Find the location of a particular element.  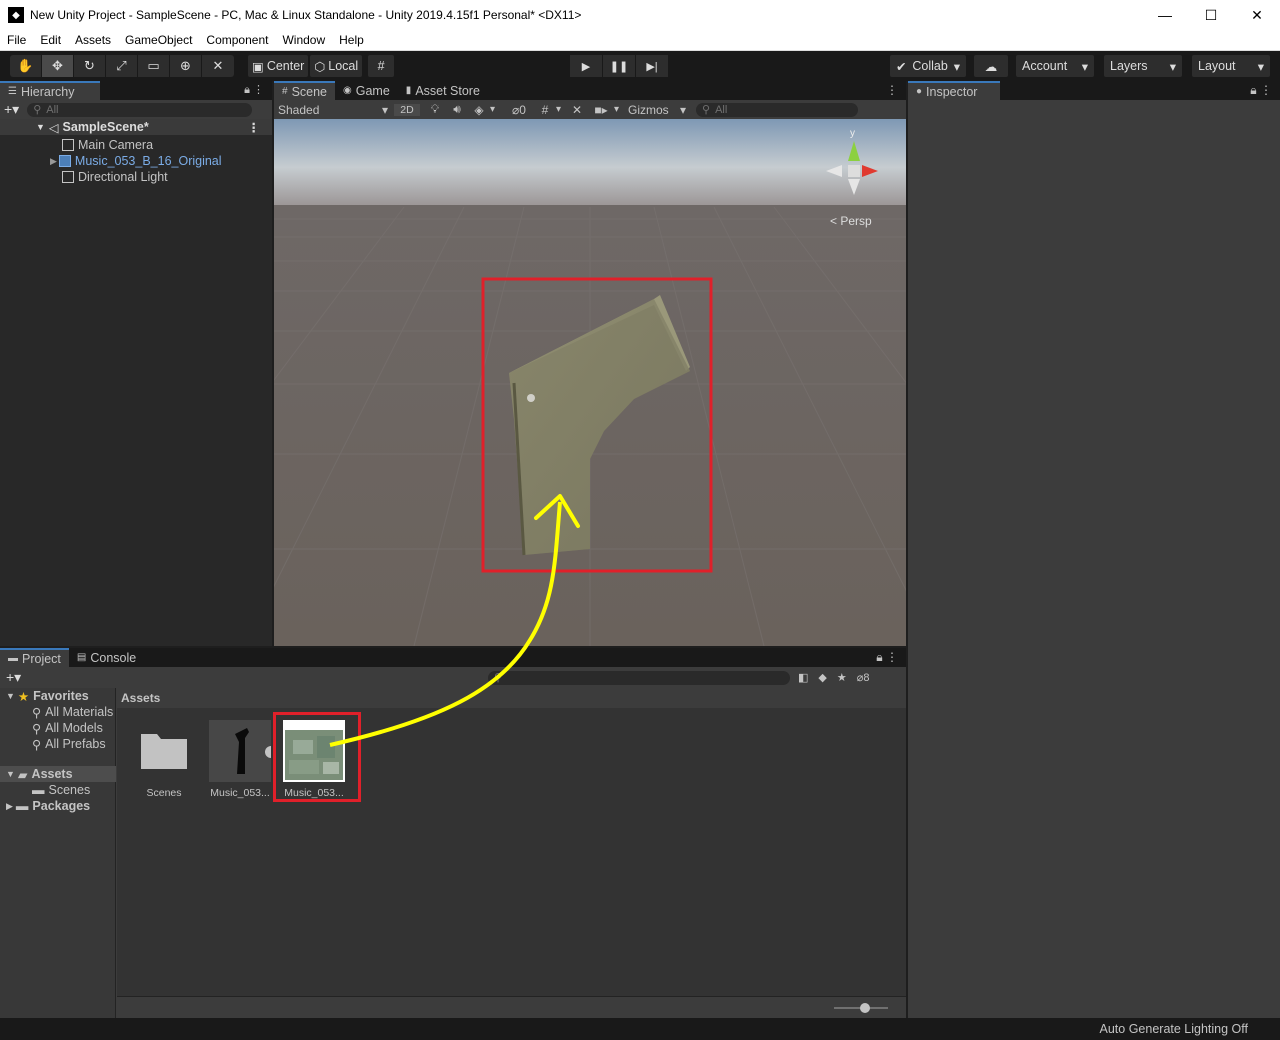

lighting-status: Auto Generate Lighting Off is located at coordinates (1174, 1029).